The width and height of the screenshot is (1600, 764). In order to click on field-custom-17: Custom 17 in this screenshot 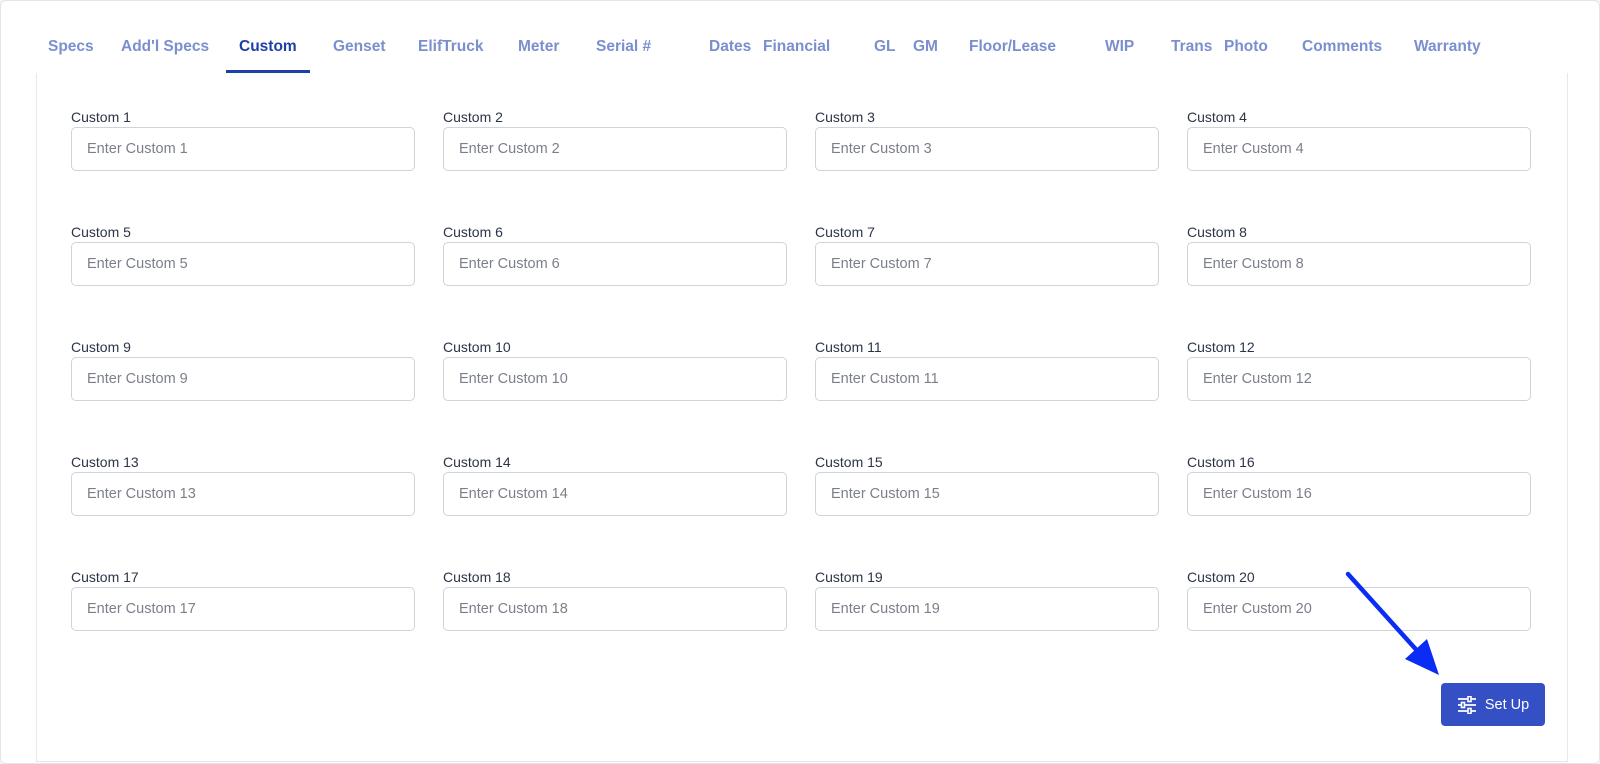, I will do `click(243, 599)`.